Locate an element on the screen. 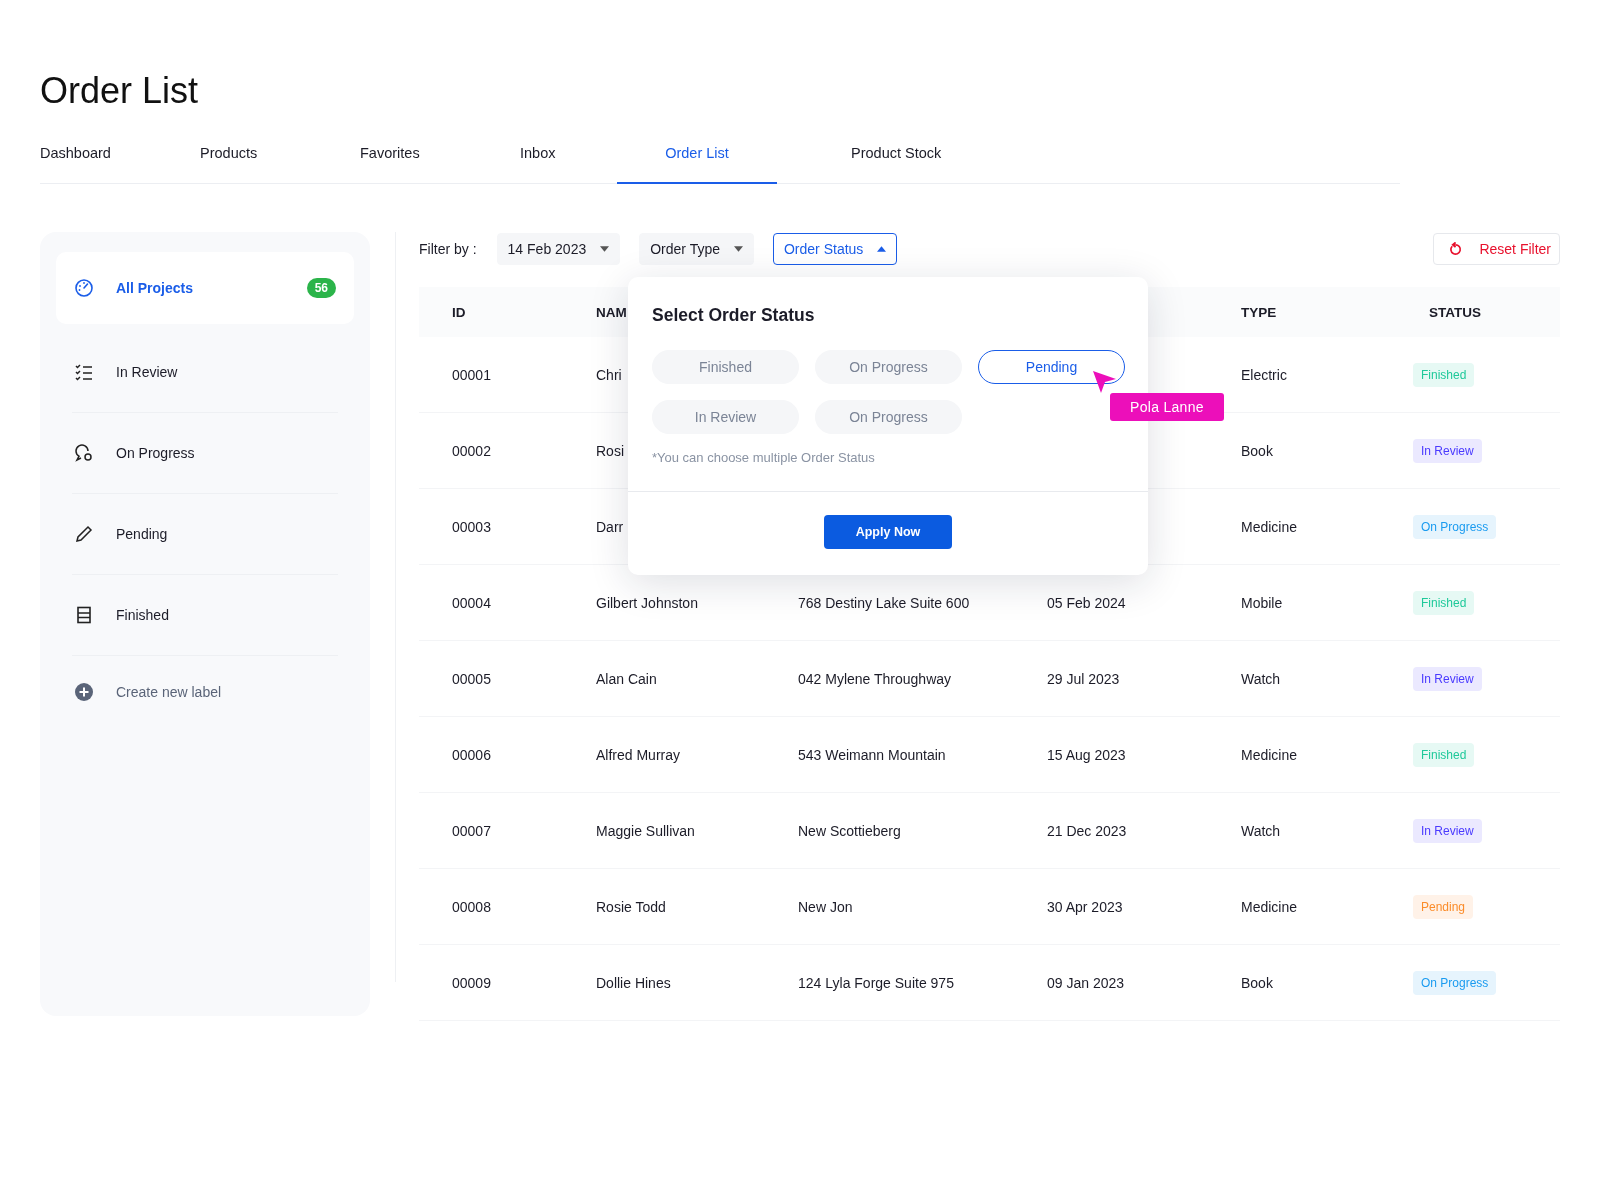  table-cell-text: 00001 is located at coordinates (471, 374).